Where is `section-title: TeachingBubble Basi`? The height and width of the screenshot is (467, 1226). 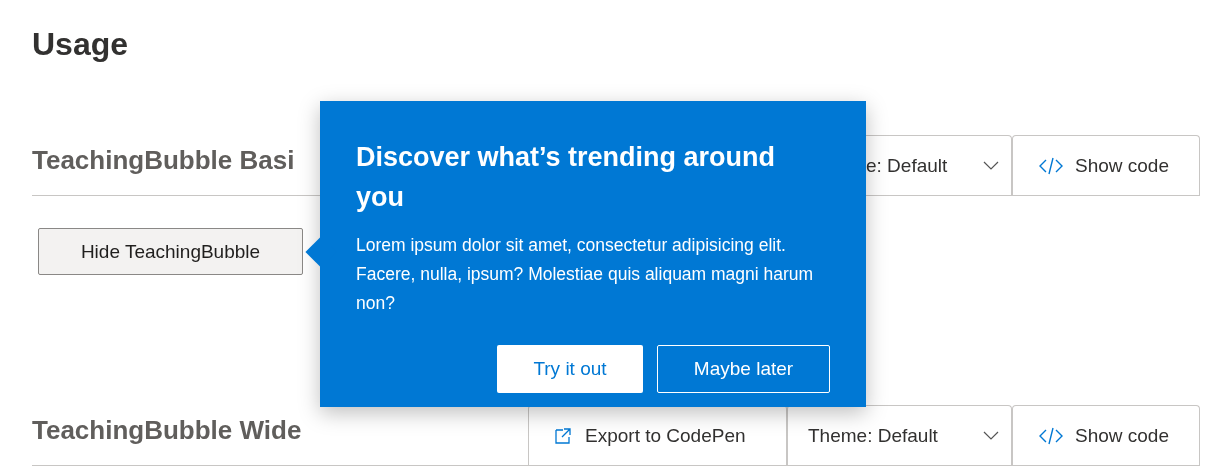
section-title: TeachingBubble Basi is located at coordinates (163, 160).